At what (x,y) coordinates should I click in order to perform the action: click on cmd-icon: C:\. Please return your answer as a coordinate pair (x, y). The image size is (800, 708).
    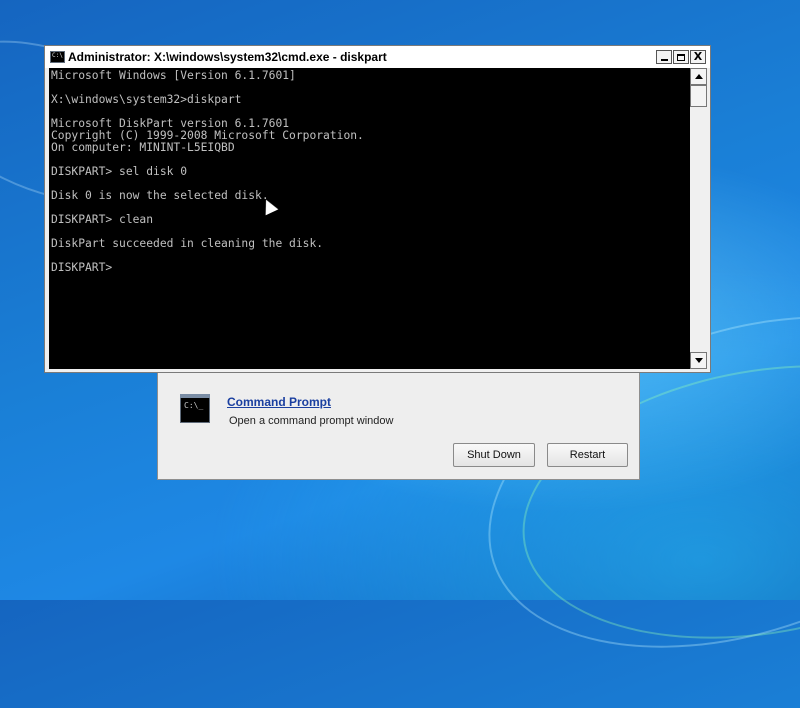
    Looking at the image, I should click on (57, 57).